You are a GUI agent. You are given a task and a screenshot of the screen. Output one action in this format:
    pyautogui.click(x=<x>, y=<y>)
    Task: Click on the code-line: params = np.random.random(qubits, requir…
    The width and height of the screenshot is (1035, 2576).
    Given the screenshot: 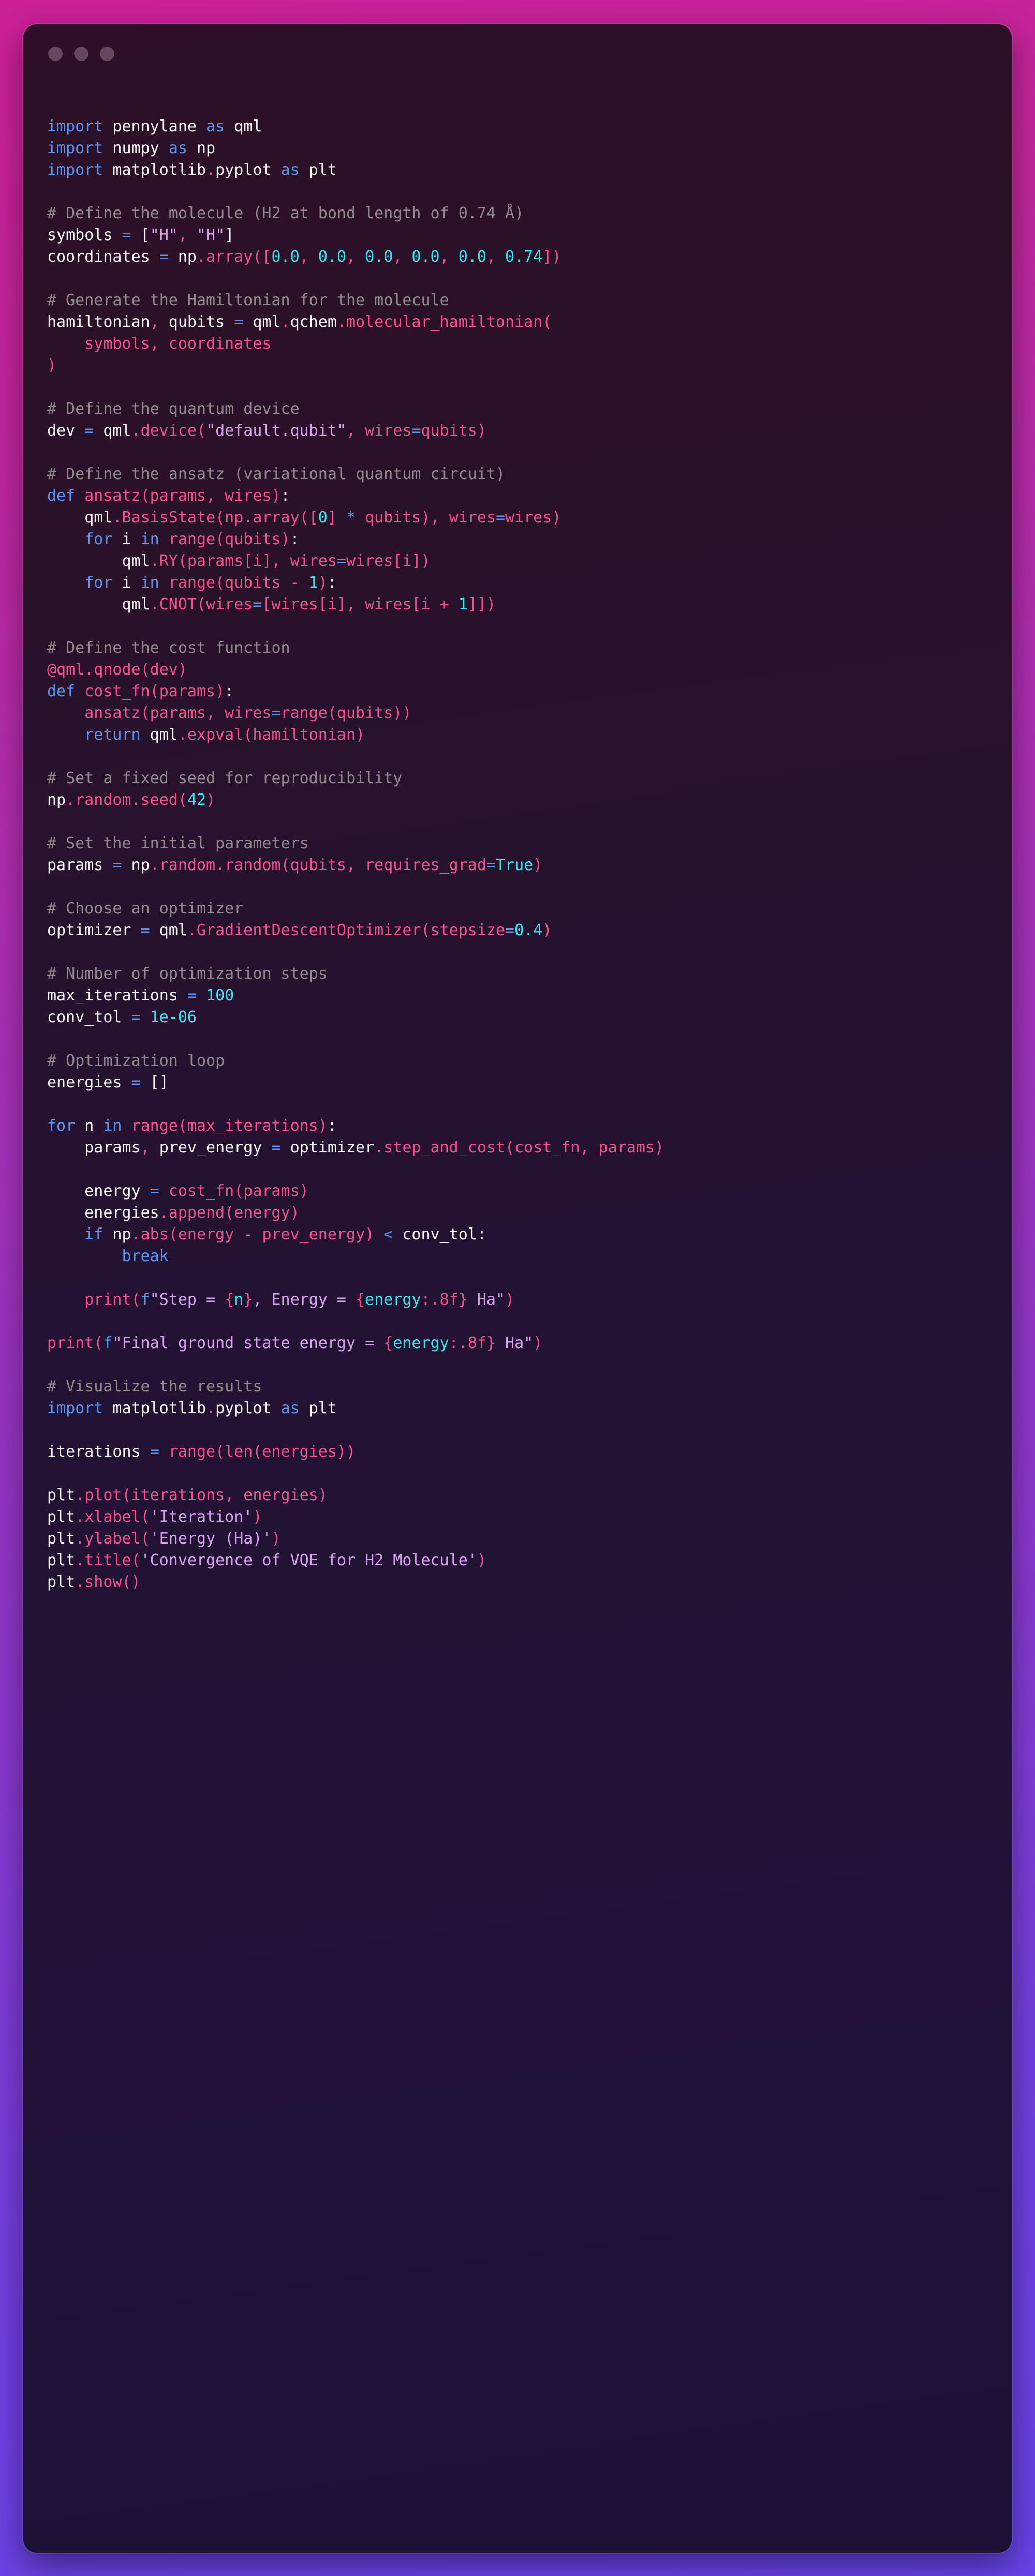 What is the action you would take?
    pyautogui.click(x=527, y=866)
    